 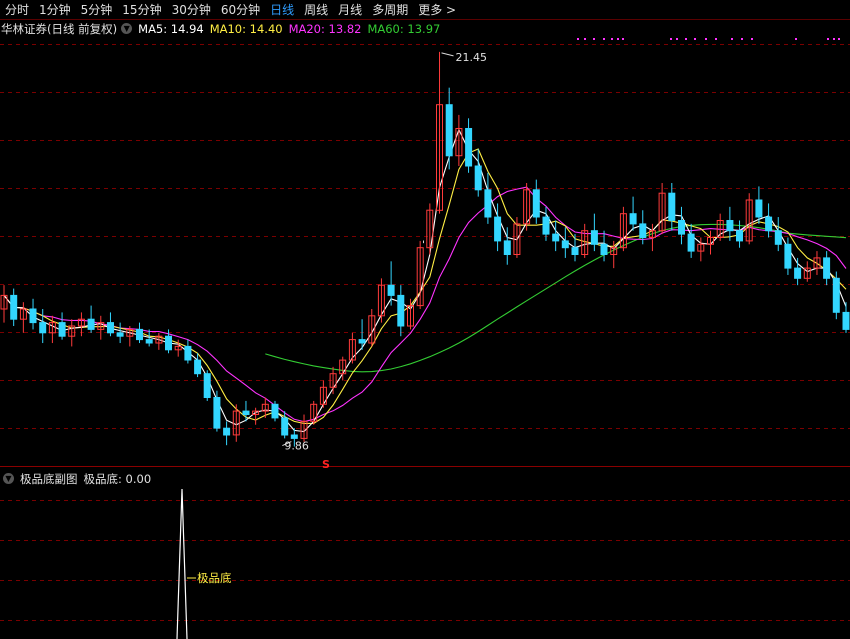 What do you see at coordinates (182, 563) in the screenshot?
I see `indicator-spike` at bounding box center [182, 563].